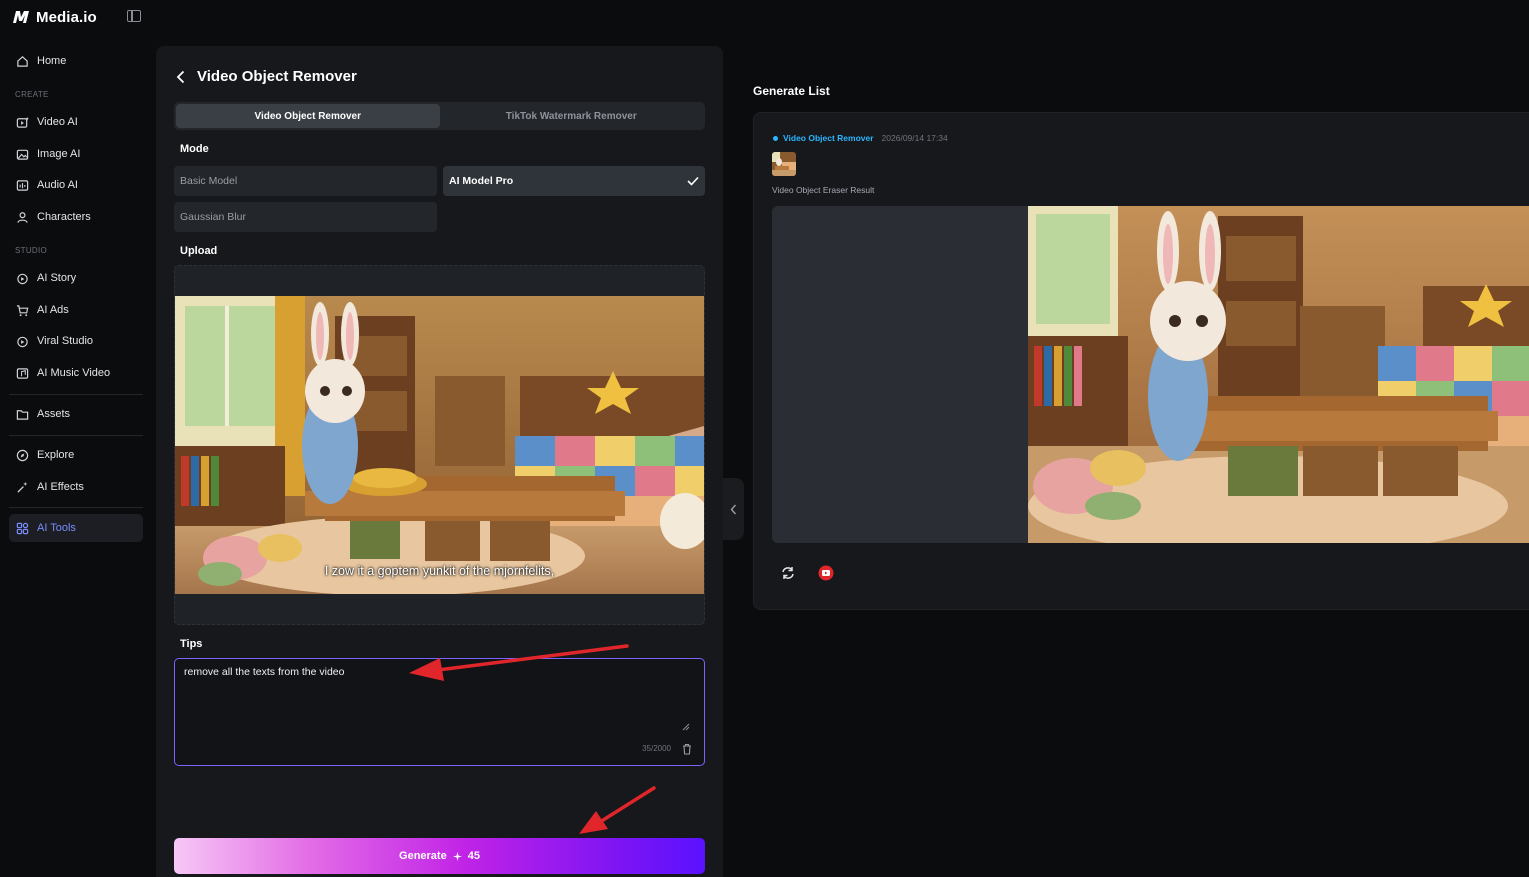 The width and height of the screenshot is (1529, 877). What do you see at coordinates (277, 76) in the screenshot?
I see `page-title: Video Object Remover` at bounding box center [277, 76].